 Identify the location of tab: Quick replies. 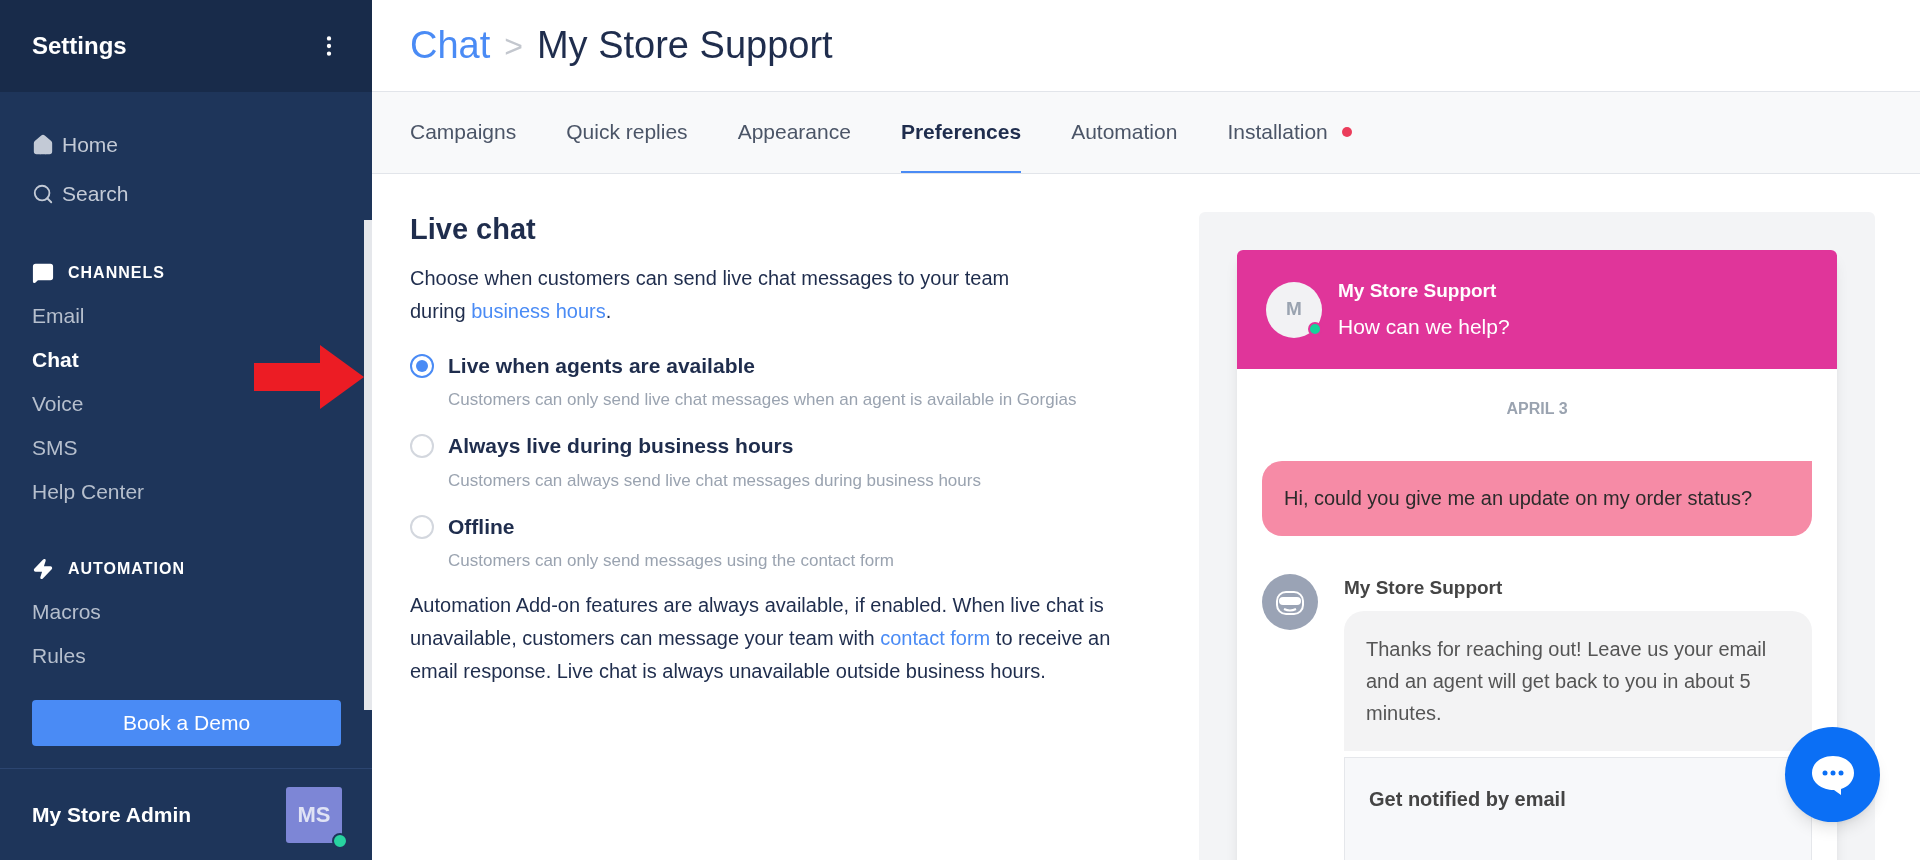
(627, 132).